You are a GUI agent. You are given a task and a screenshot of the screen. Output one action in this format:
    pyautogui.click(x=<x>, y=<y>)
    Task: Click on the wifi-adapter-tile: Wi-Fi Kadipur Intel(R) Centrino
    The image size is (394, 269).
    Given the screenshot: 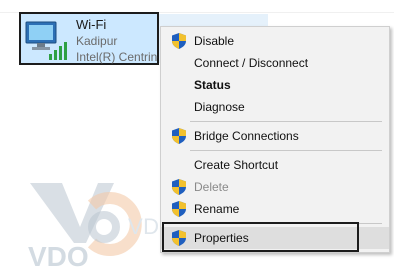 What is the action you would take?
    pyautogui.click(x=89, y=38)
    